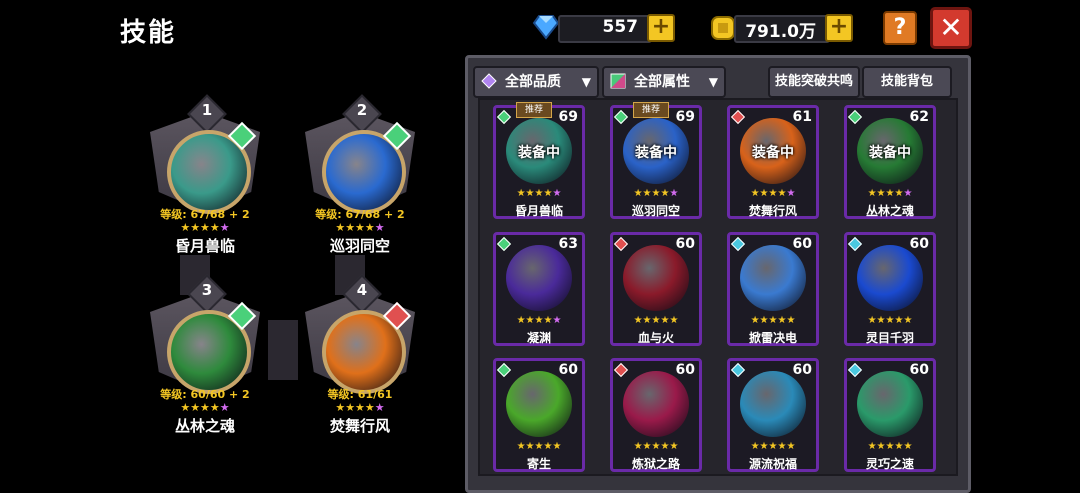  I want to click on skill-card: 60 ★★★★★ 炼狱之路, so click(656, 415).